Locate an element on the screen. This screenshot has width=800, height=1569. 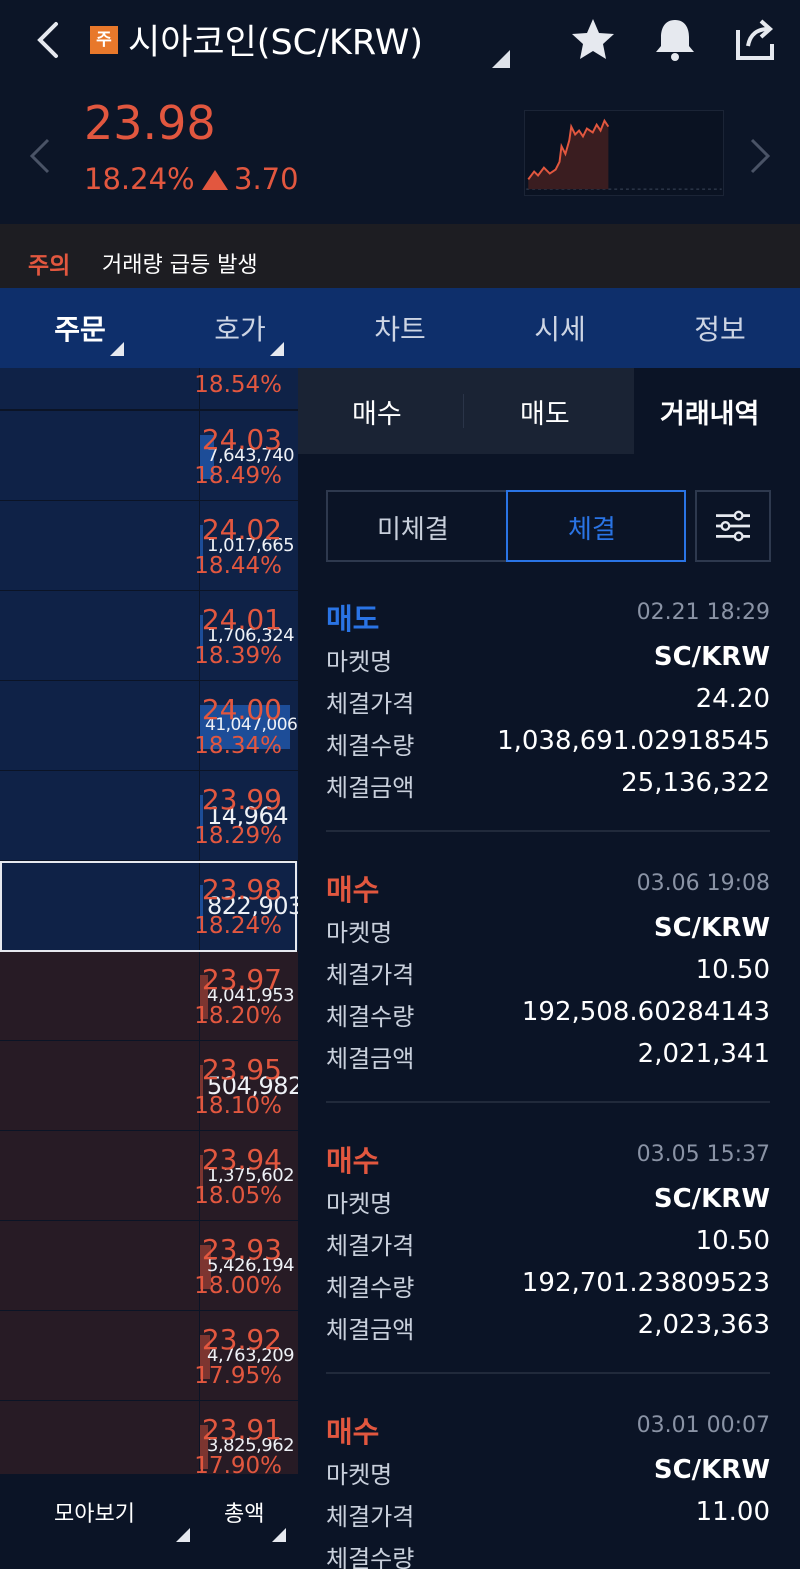
tab-info: 정보 is located at coordinates (720, 328).